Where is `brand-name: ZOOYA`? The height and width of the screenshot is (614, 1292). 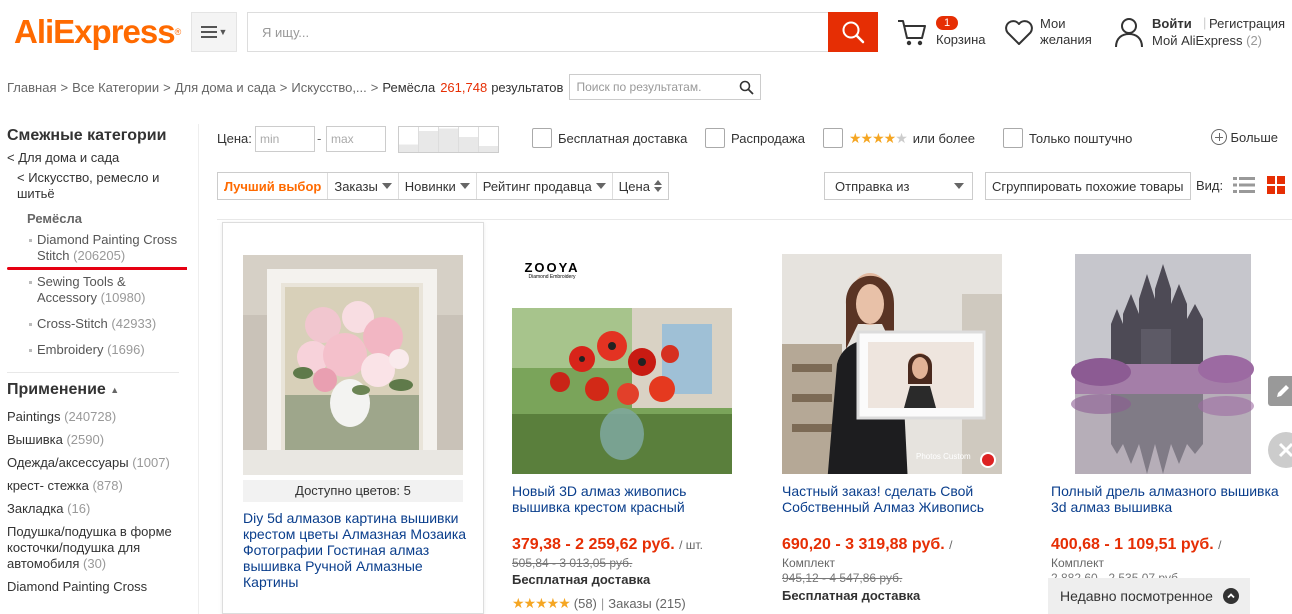
brand-name: ZOOYA is located at coordinates (552, 267).